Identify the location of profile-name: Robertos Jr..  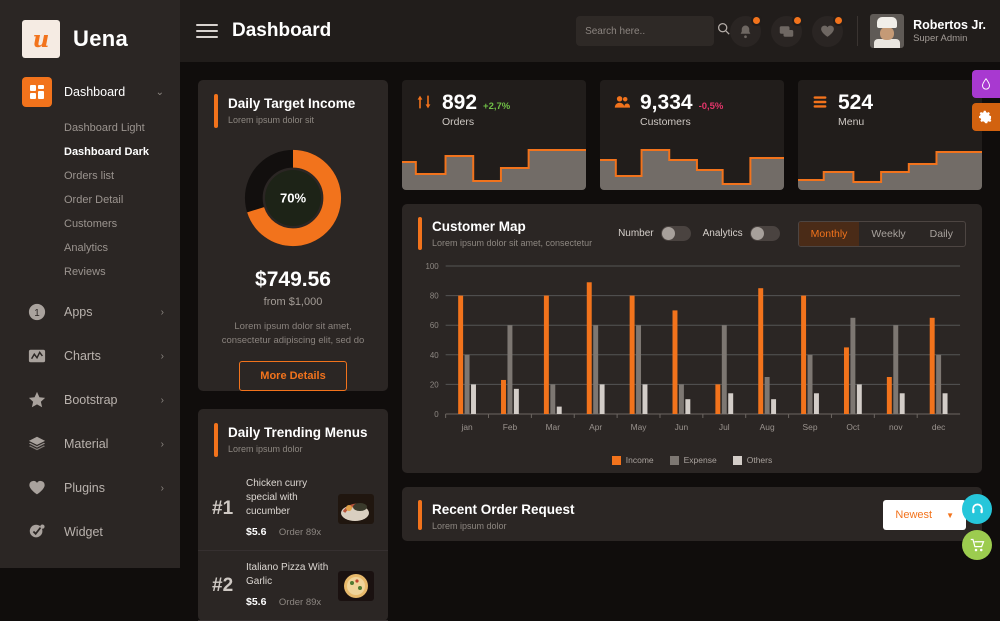
(949, 24).